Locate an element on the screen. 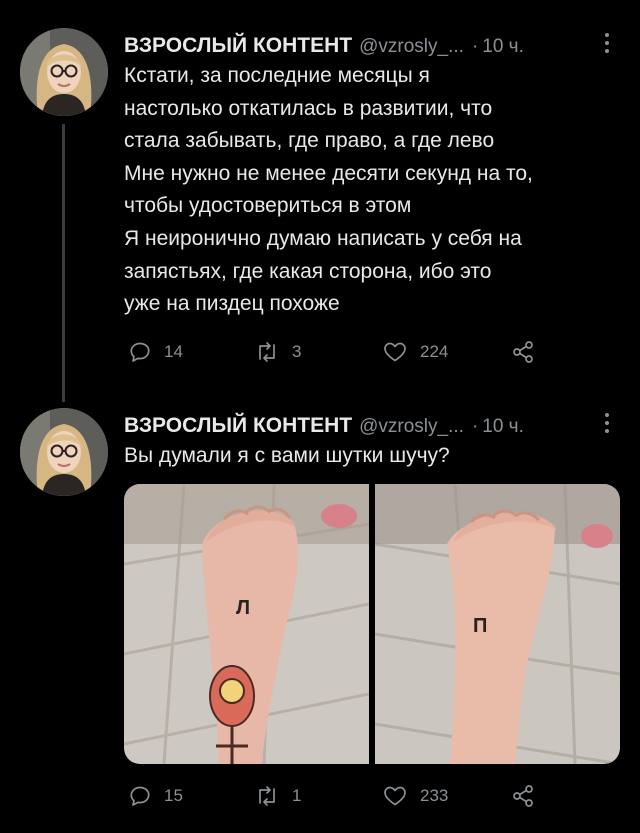 The image size is (640, 833). retweet-count: 3 is located at coordinates (297, 351).